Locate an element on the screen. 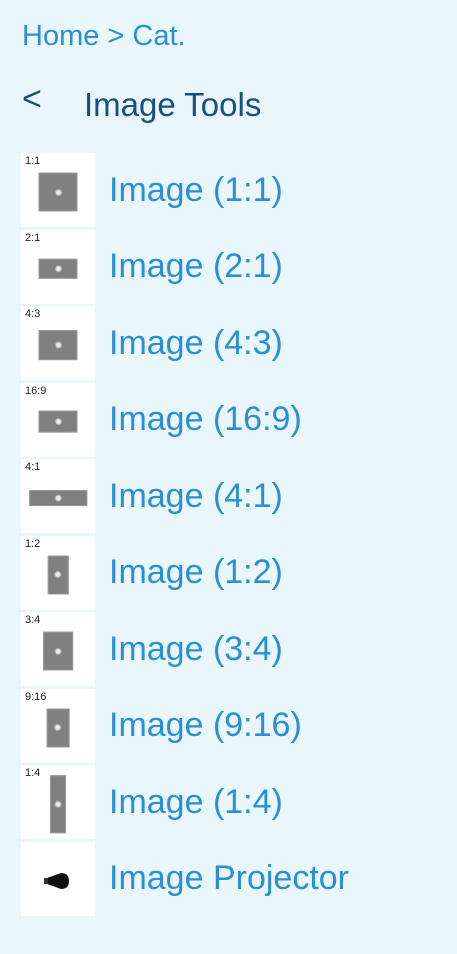 Image resolution: width=457 pixels, height=954 pixels. ratio-label: 3:4 is located at coordinates (33, 620).